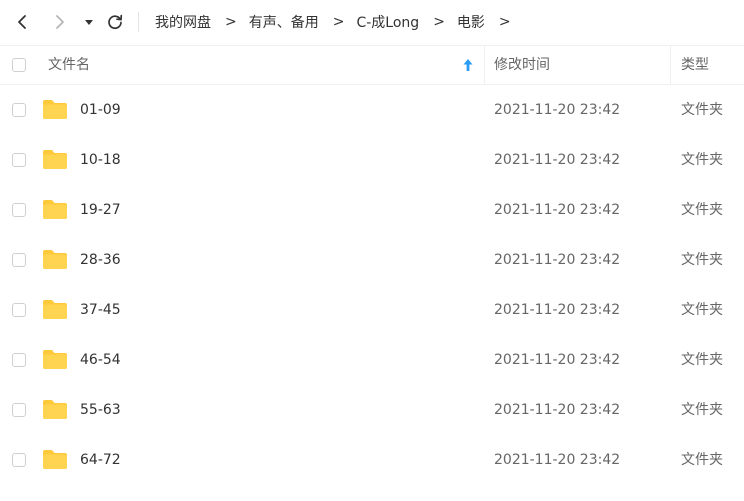 This screenshot has width=744, height=501. Describe the element at coordinates (372, 460) in the screenshot. I see `file-row: 64-72 2021-11-20 23:42 文件夹` at that location.